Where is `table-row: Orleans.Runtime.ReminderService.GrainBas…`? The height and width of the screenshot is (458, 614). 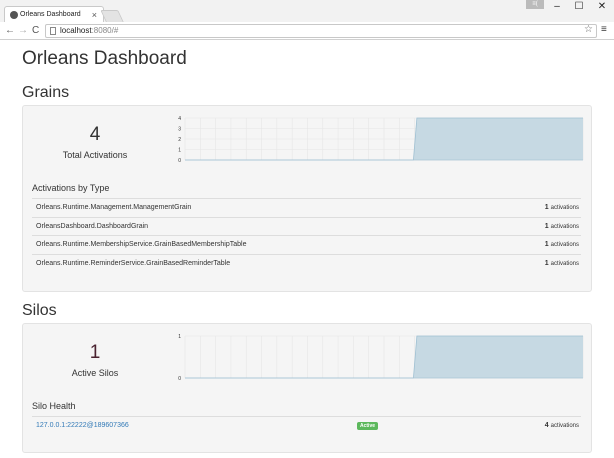
table-row: Orleans.Runtime.ReminderService.GrainBas… is located at coordinates (306, 263).